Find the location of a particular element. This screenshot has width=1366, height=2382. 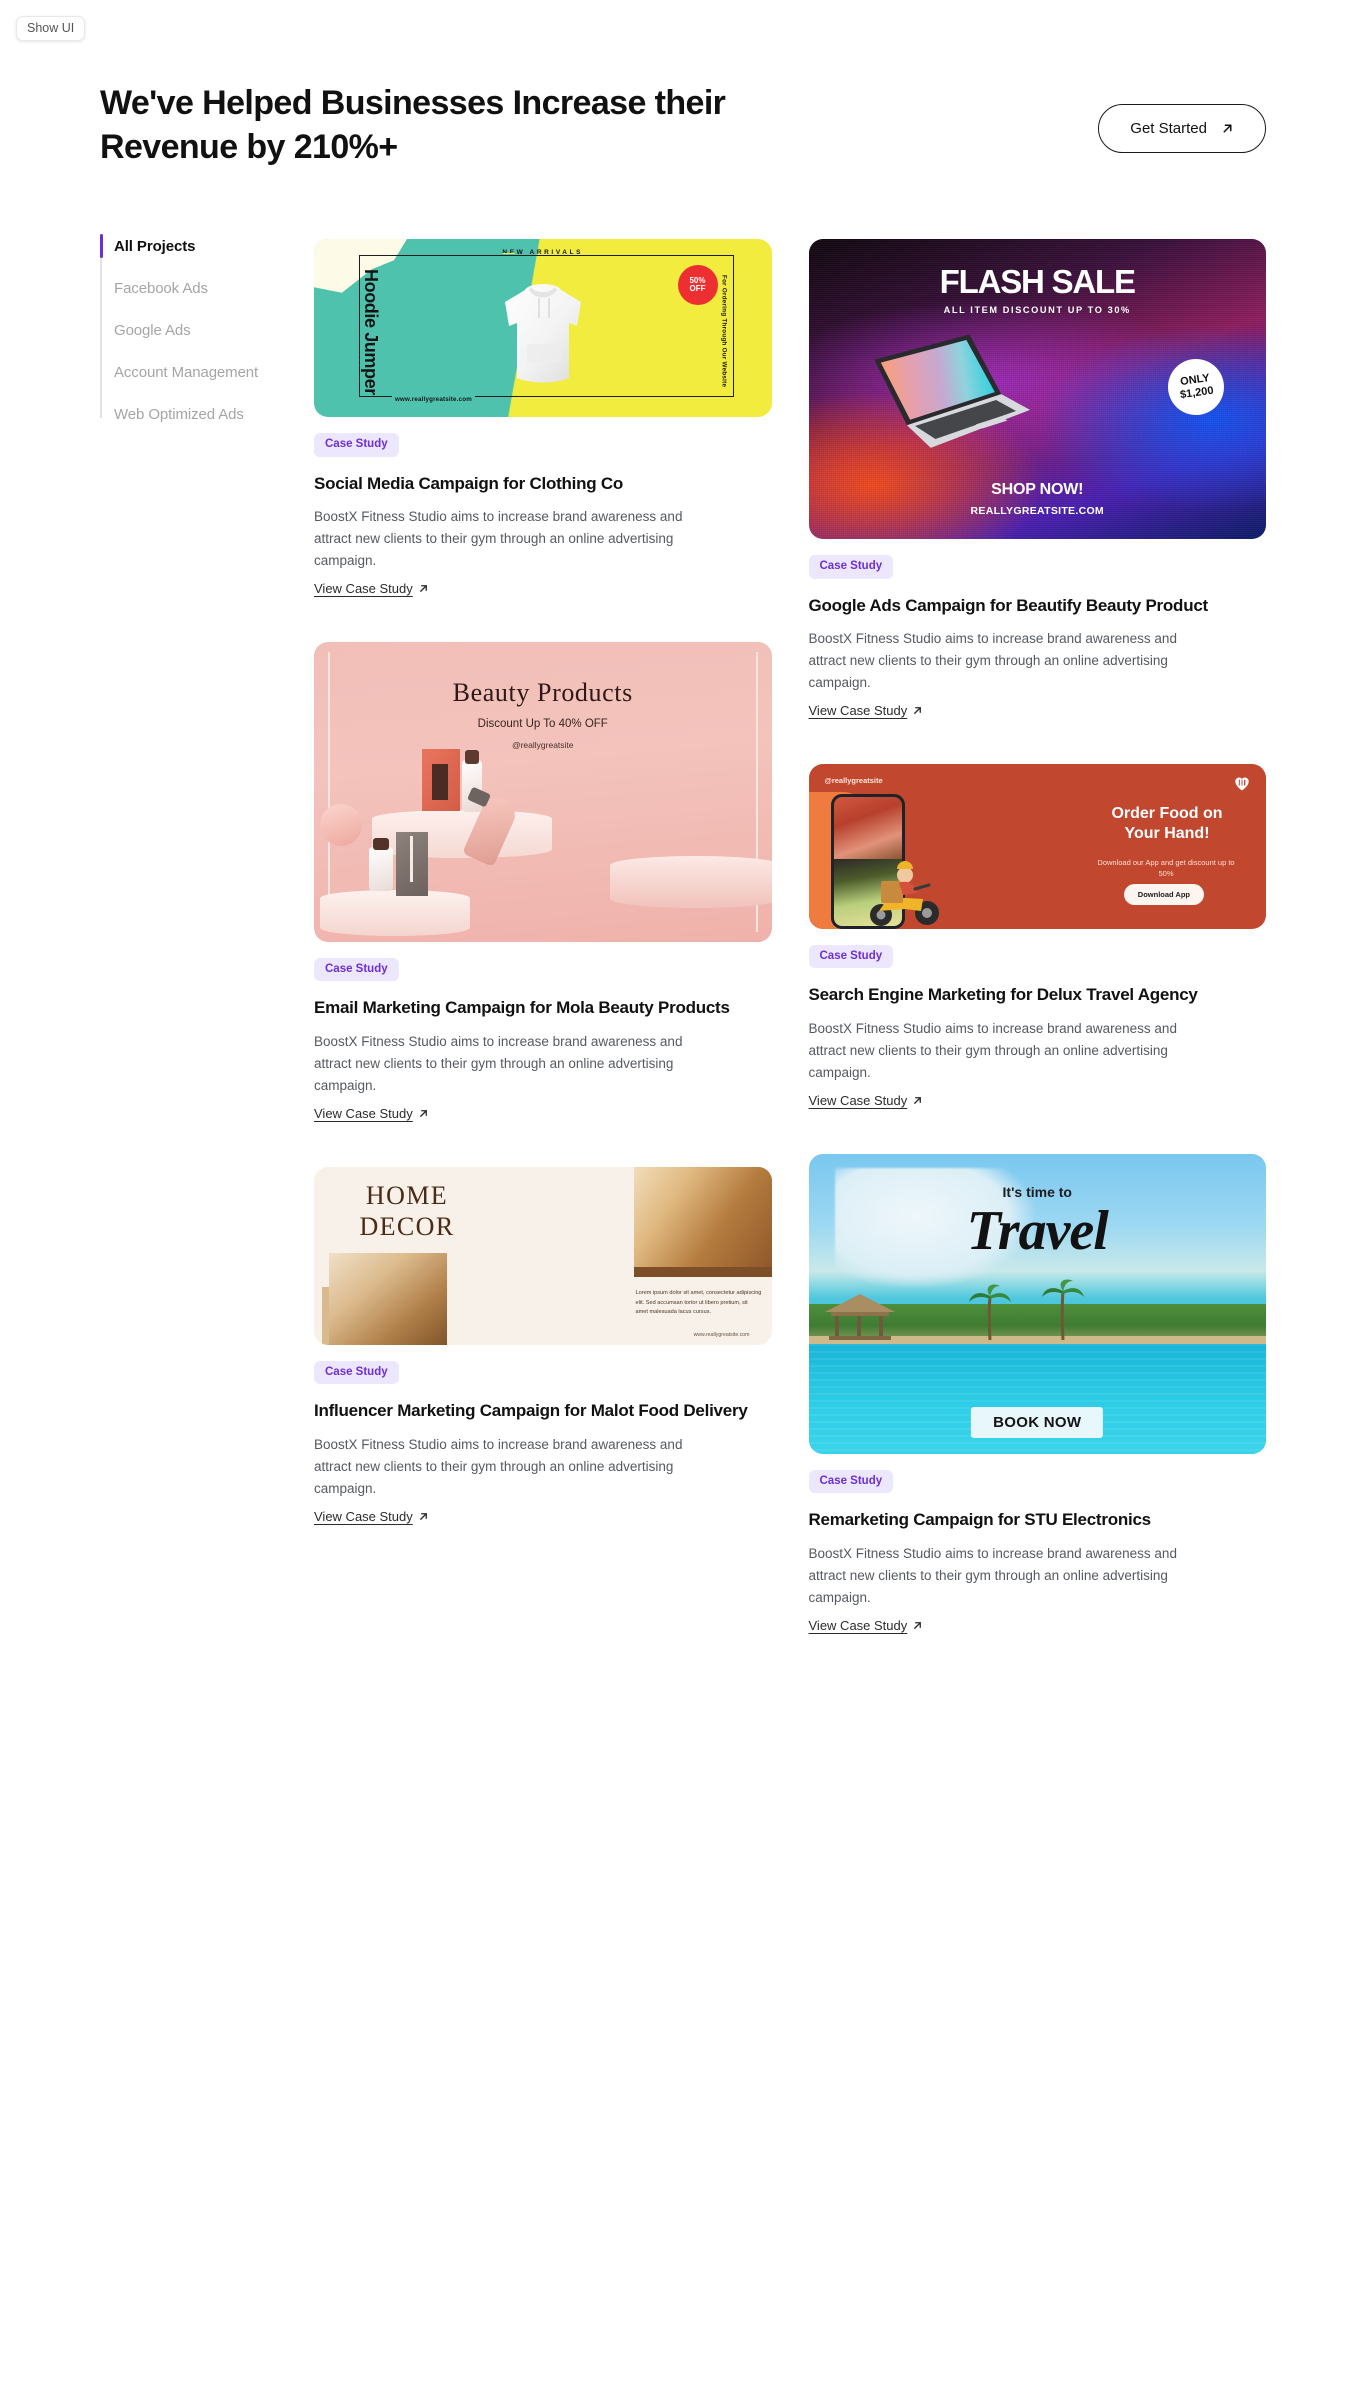

decor-photo-top-right is located at coordinates (702, 1216).